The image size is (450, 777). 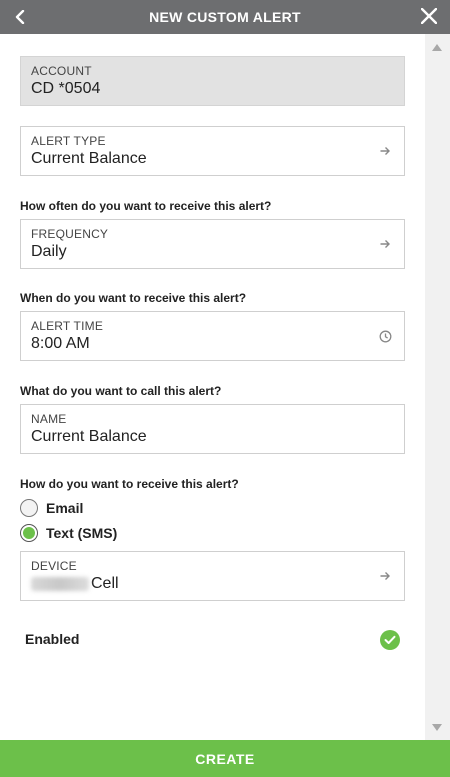 I want to click on alert-type-value: Current Balance, so click(x=89, y=158).